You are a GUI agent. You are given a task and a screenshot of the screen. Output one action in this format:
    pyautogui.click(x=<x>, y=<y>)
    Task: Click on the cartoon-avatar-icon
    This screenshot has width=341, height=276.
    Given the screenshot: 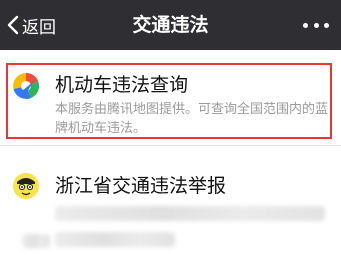 What is the action you would take?
    pyautogui.click(x=26, y=186)
    